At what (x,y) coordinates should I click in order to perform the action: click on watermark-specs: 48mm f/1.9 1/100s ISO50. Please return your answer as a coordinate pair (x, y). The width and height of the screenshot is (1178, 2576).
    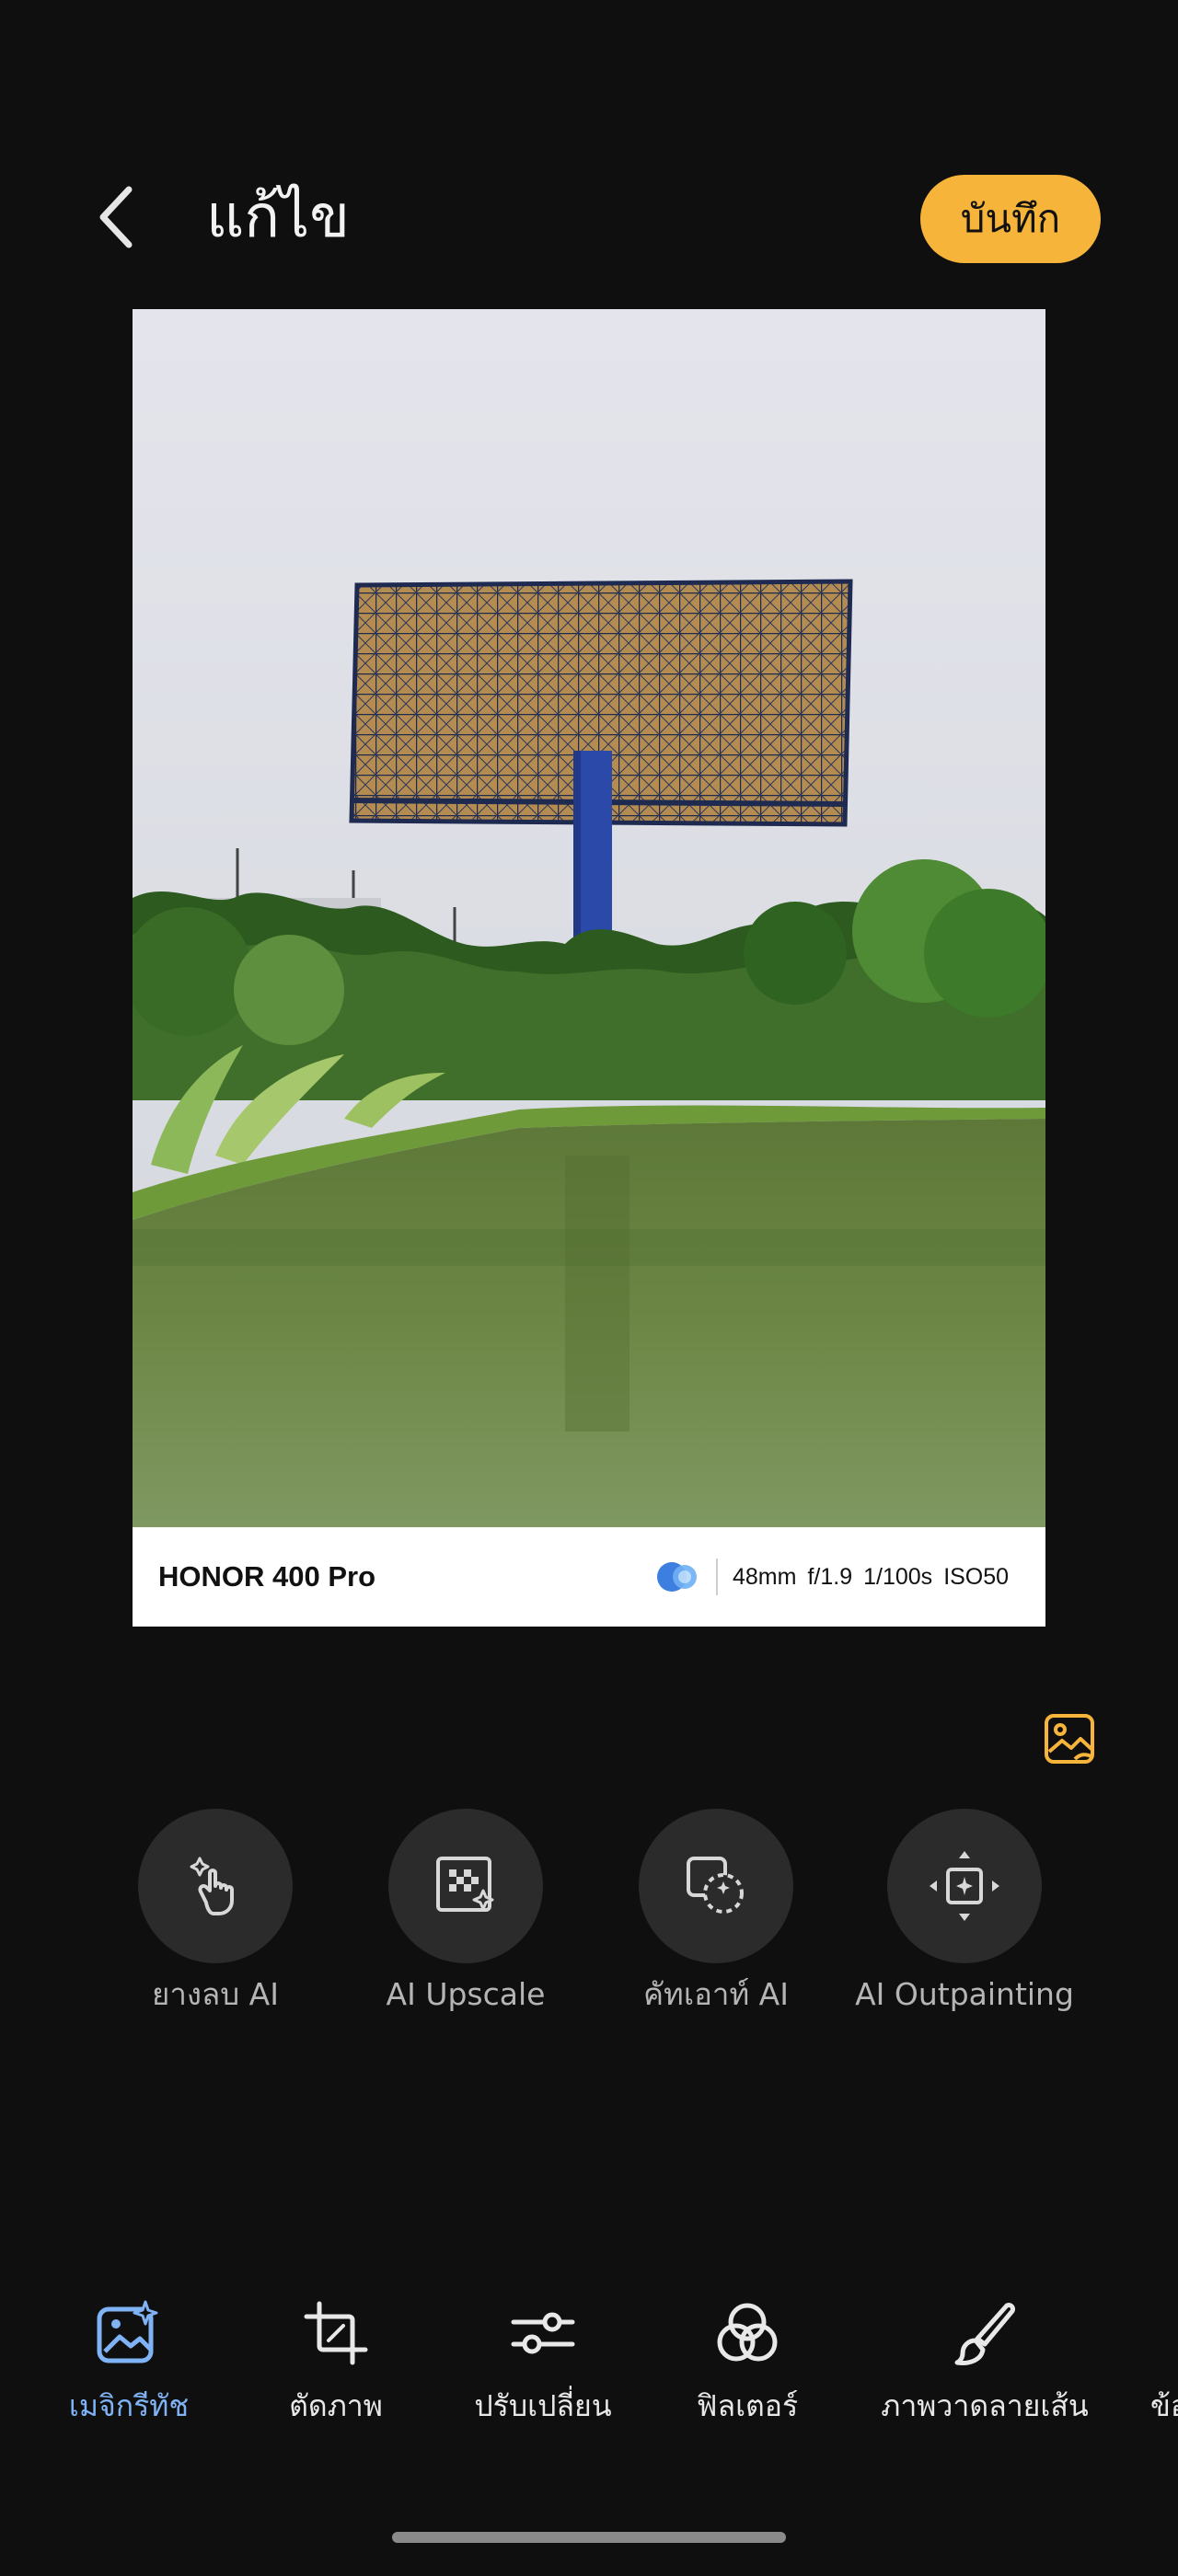
    Looking at the image, I should click on (876, 1577).